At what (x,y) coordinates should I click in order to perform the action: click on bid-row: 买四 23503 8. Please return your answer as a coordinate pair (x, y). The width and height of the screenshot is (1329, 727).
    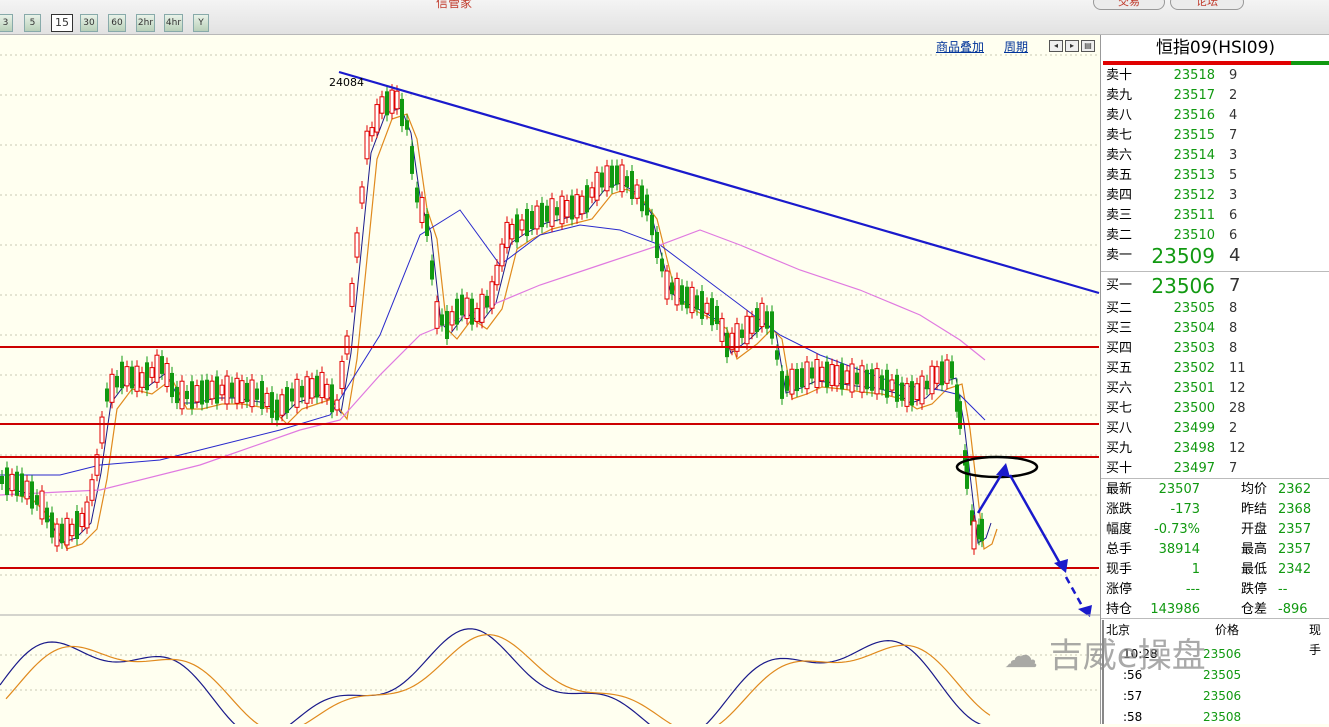
    Looking at the image, I should click on (1215, 349).